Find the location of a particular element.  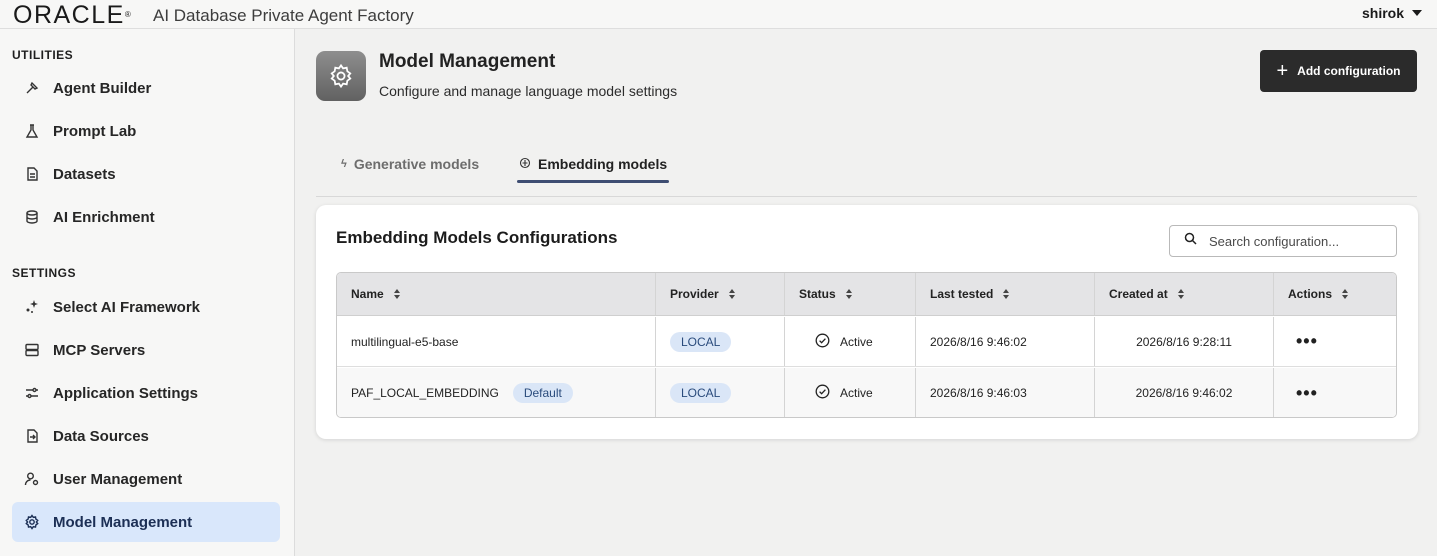

column-header-name: Name is located at coordinates (496, 294).